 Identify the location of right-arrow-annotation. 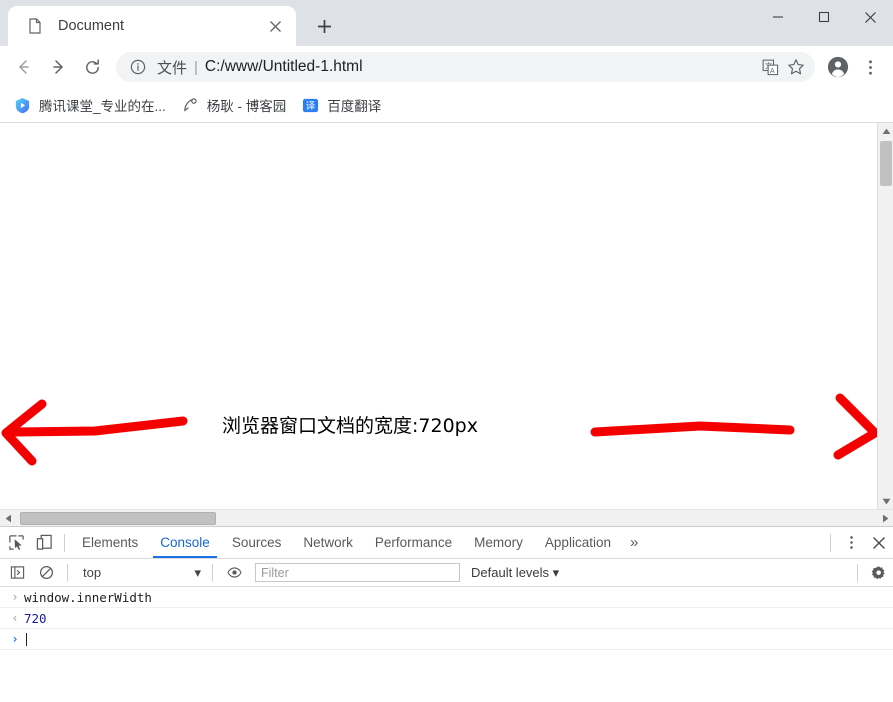
(733, 426).